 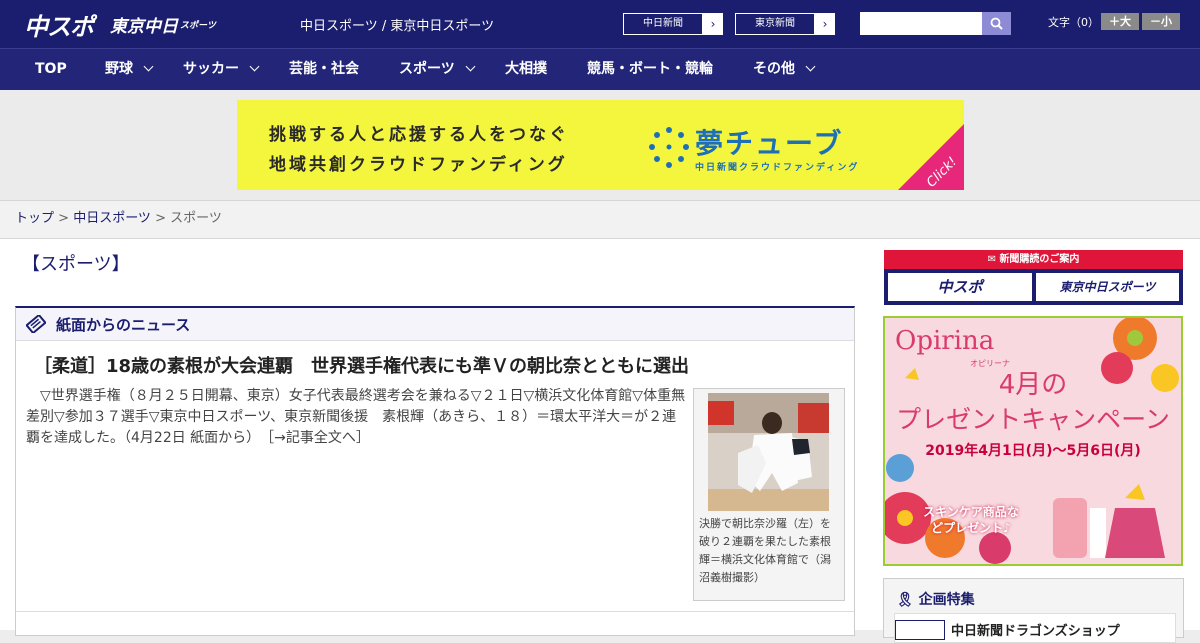 I want to click on nav-label: 芸能・社会, so click(x=324, y=69).